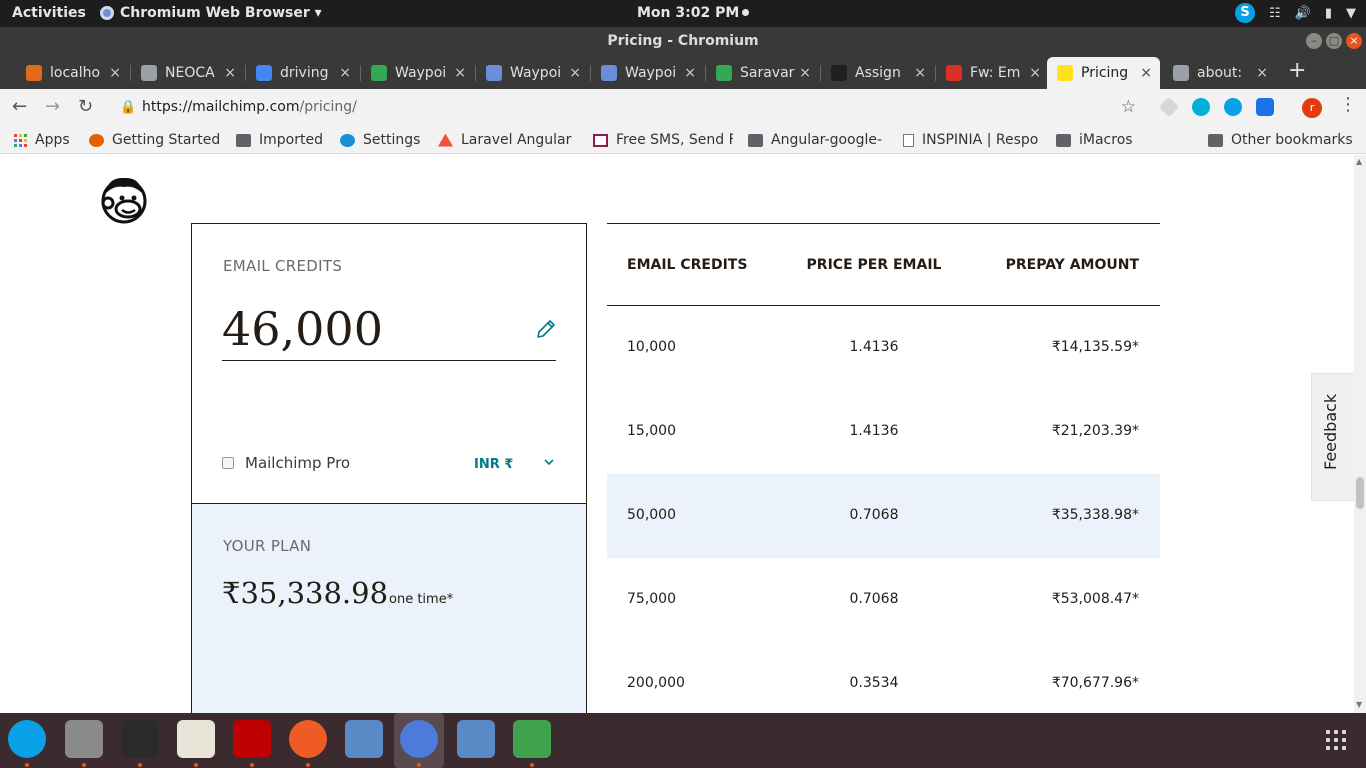 The width and height of the screenshot is (1366, 768). I want to click on table-row: 15,000 1.4136 ₹21,203.39*, so click(883, 432).